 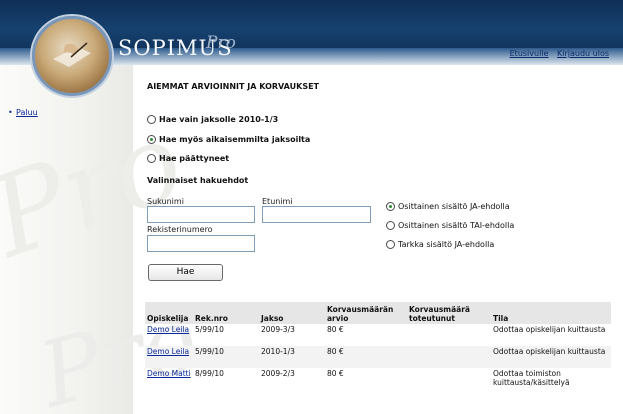 I want to click on logo-image, so click(x=72, y=56).